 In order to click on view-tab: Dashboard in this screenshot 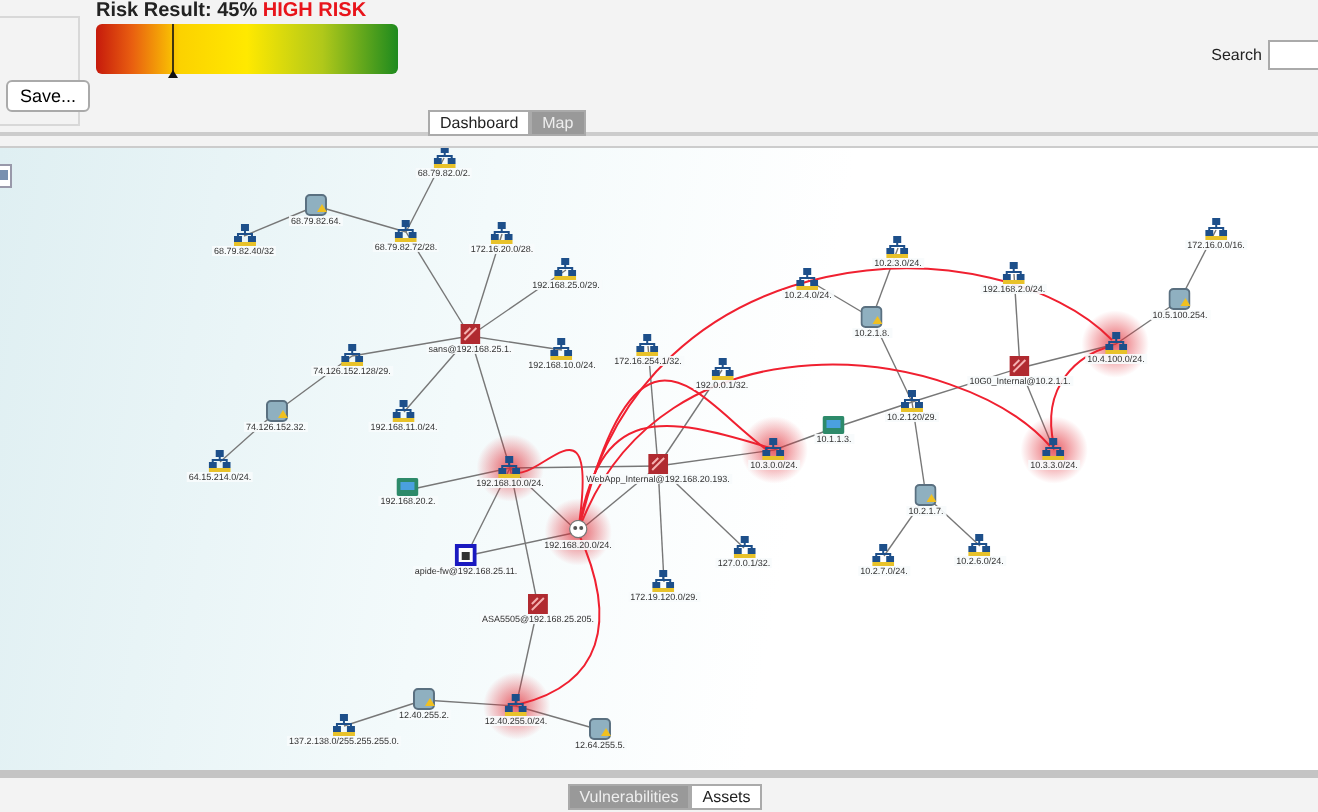, I will do `click(479, 123)`.